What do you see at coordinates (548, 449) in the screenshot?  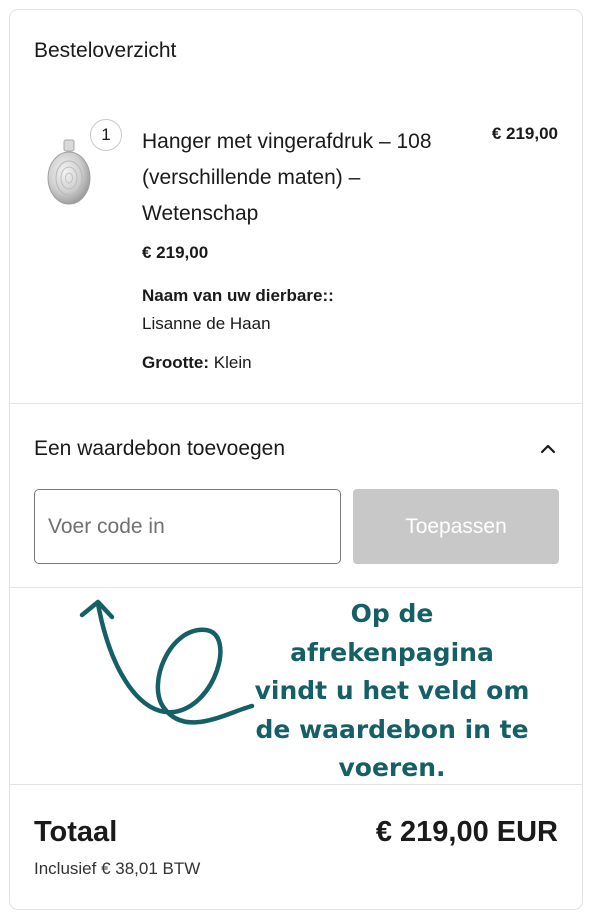 I see `chevron-up-icon` at bounding box center [548, 449].